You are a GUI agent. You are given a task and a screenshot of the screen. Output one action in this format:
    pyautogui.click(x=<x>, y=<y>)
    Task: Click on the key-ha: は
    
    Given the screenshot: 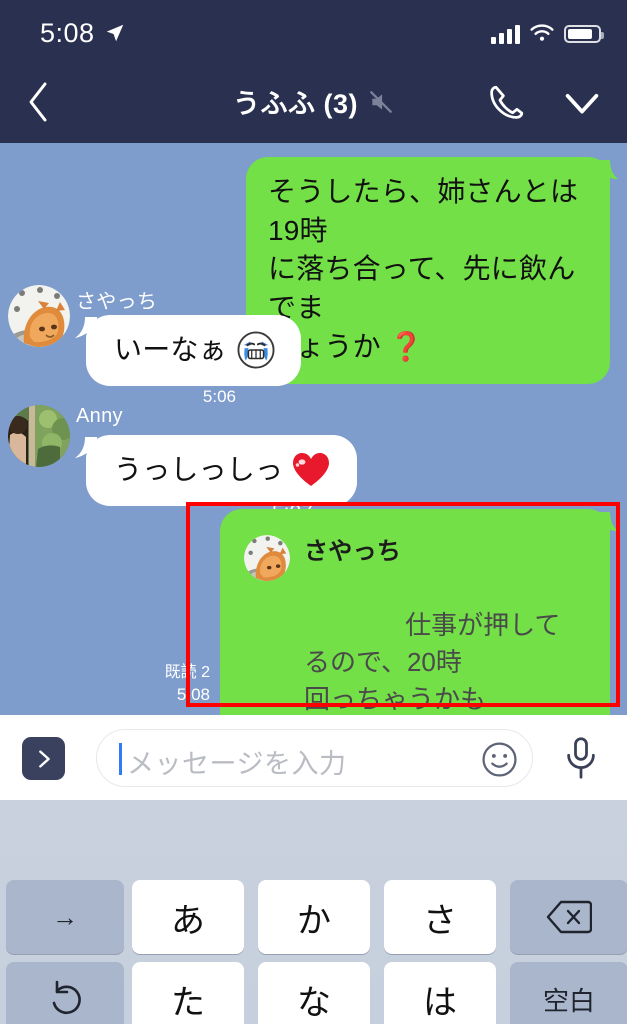 What is the action you would take?
    pyautogui.click(x=440, y=993)
    